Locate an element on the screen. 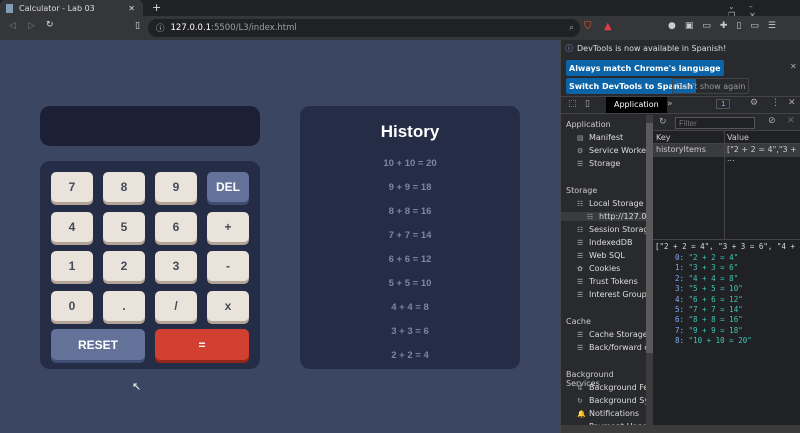 Image resolution: width=800 pixels, height=433 pixels. reset-button: RESET is located at coordinates (98, 344).